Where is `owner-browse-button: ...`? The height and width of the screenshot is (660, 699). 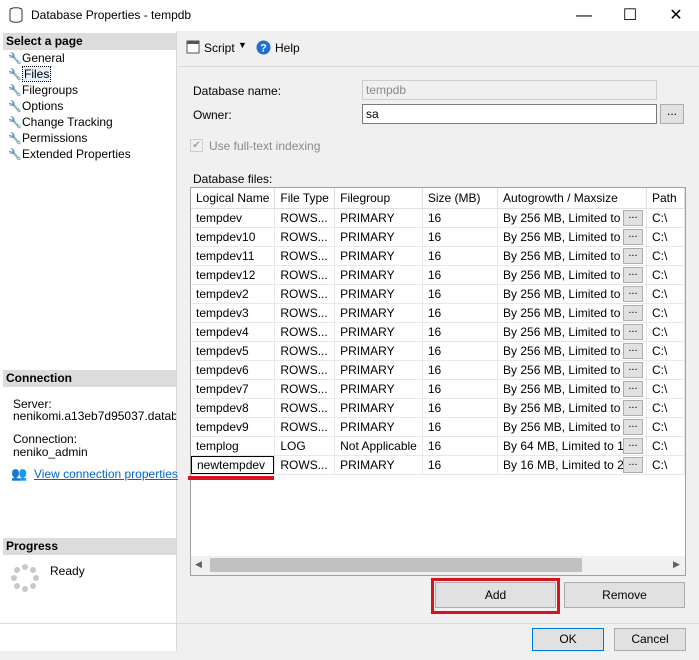
owner-browse-button: ... is located at coordinates (672, 114).